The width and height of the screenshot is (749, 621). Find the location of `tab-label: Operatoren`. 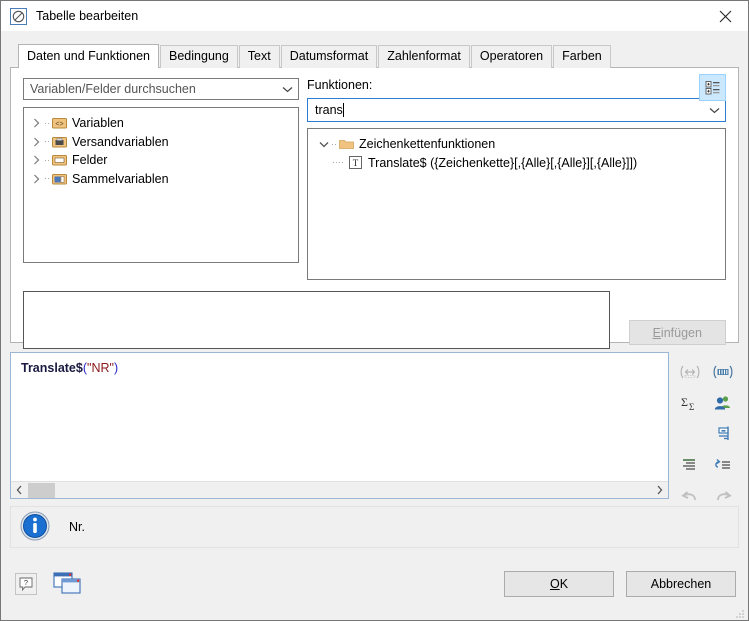

tab-label: Operatoren is located at coordinates (511, 56).